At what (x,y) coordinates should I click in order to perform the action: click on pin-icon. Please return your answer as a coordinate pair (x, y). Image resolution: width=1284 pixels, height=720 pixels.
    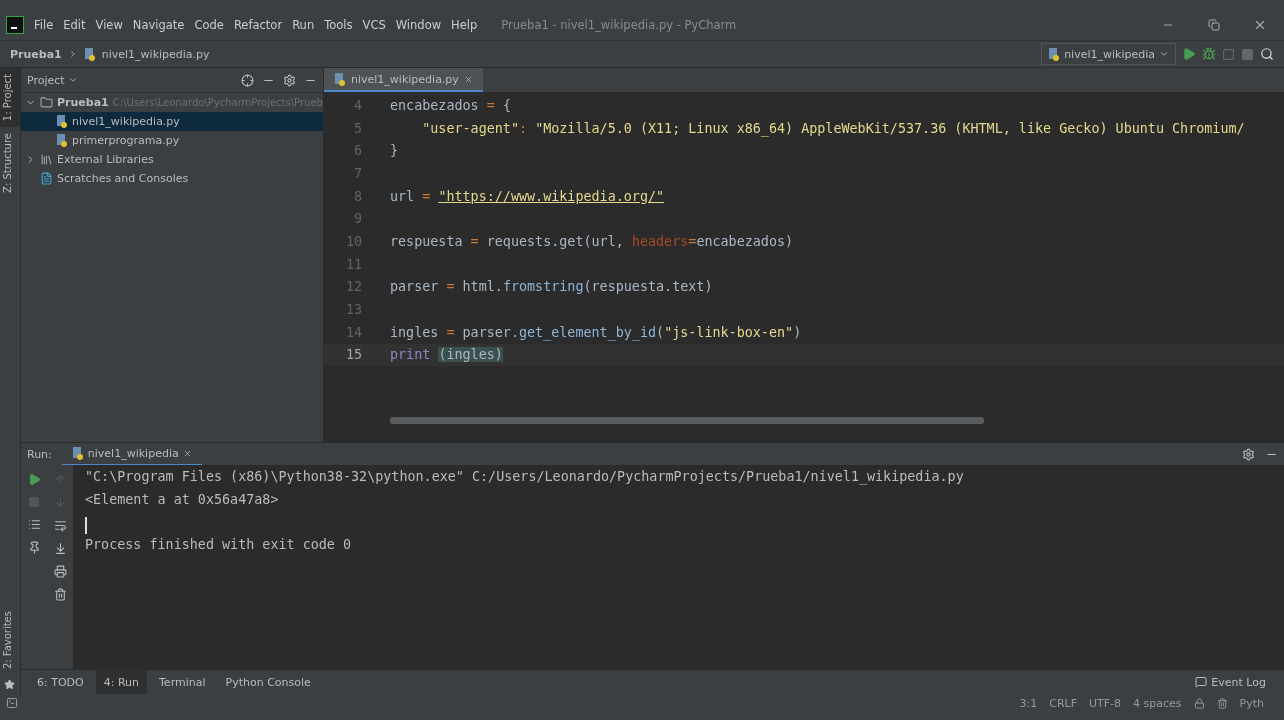
    Looking at the image, I should click on (34, 547).